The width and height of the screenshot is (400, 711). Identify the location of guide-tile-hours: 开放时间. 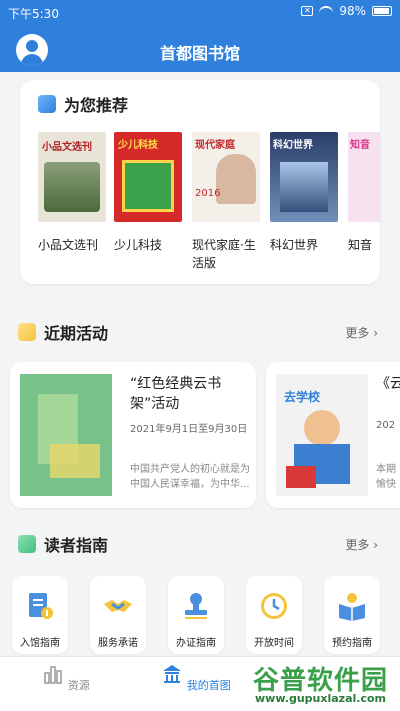
(274, 615).